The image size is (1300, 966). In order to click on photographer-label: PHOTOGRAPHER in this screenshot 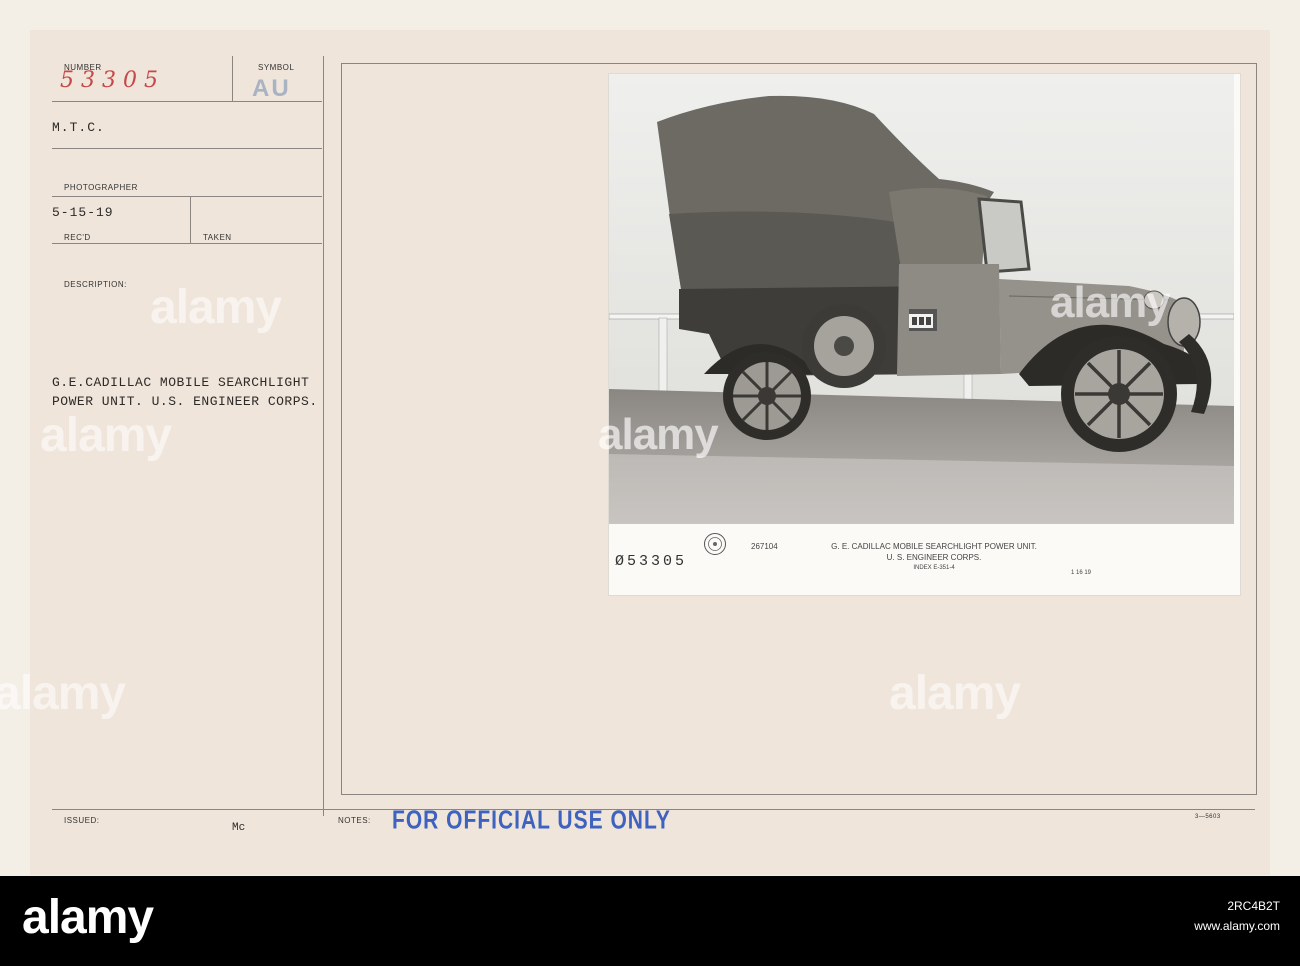, I will do `click(101, 187)`.